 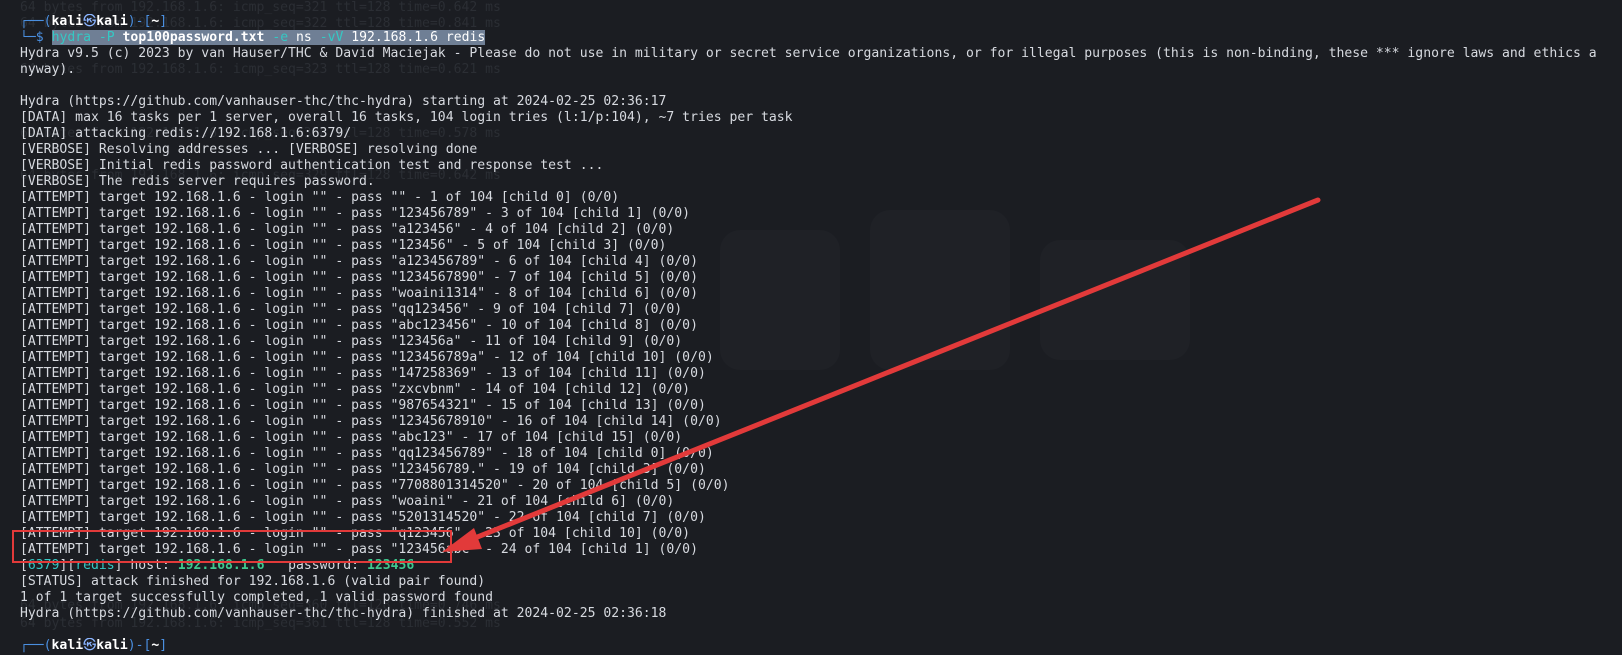 I want to click on prompt-corner: └─, so click(x=28, y=37).